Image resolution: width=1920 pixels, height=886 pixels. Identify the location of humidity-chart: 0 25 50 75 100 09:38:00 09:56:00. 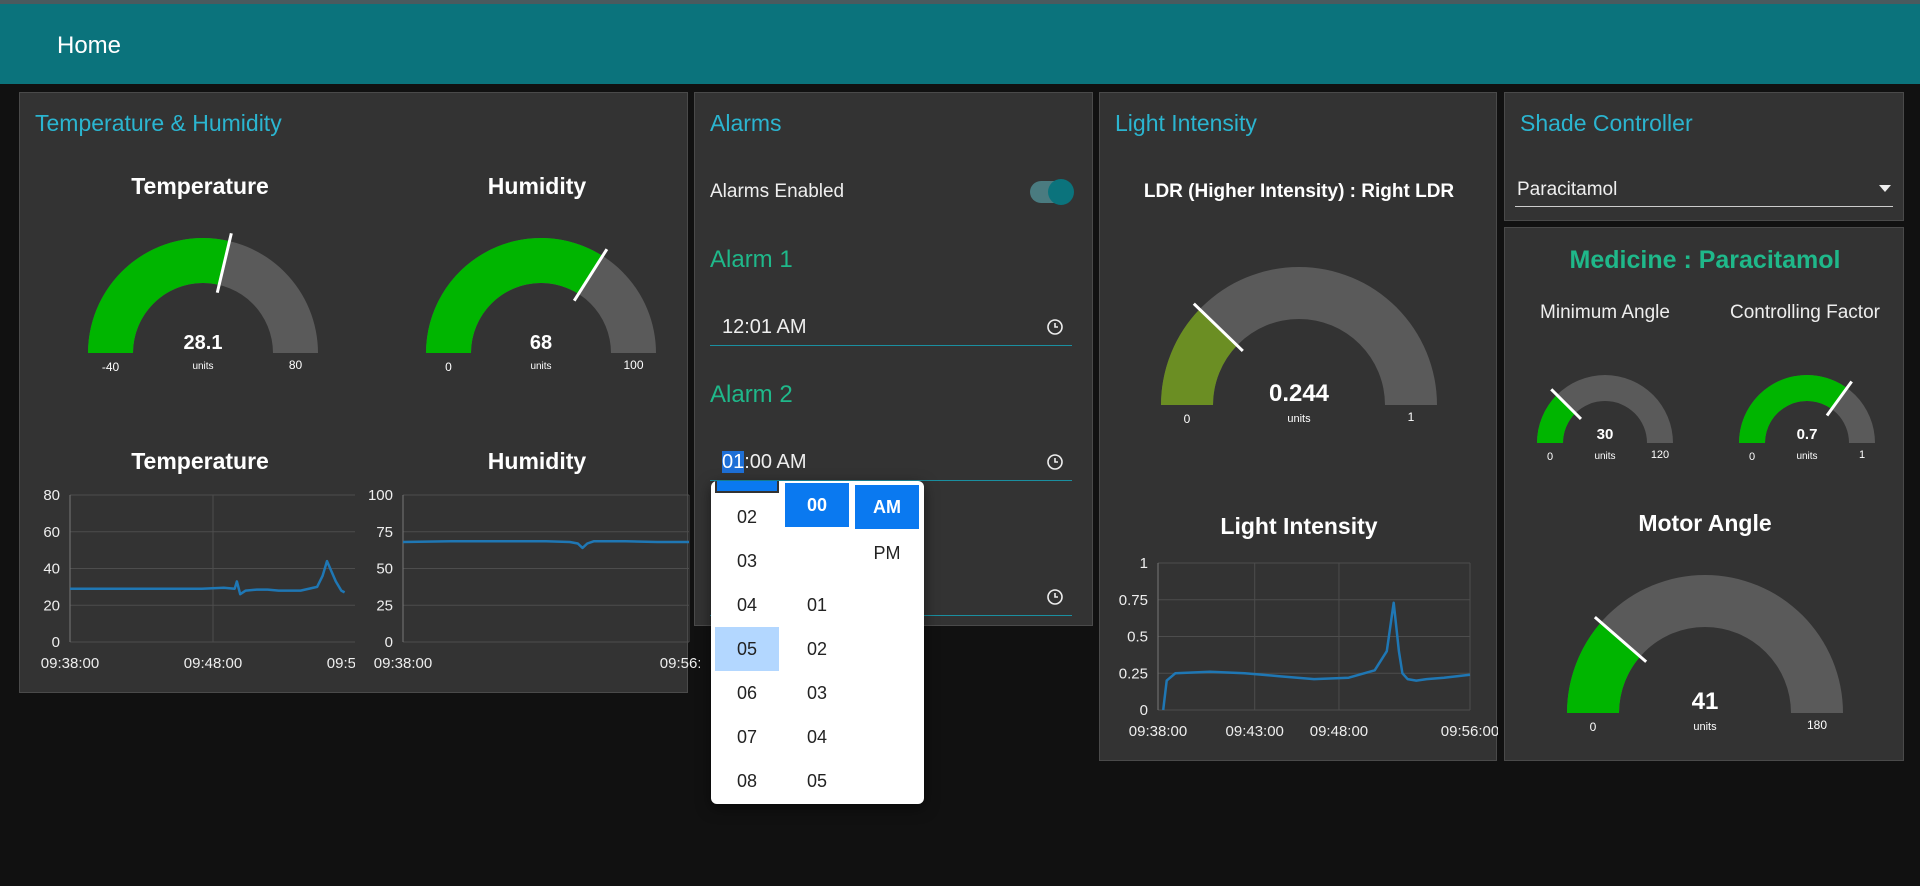
(534, 579).